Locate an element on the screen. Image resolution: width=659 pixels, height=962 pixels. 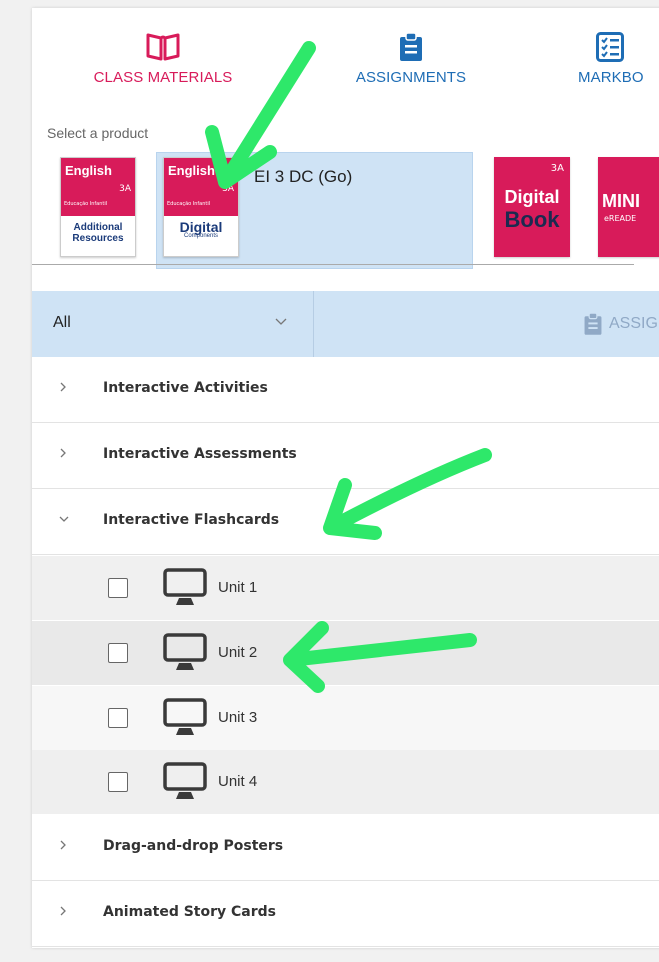
cover-label: Digital Components is located at coordinates (201, 229).